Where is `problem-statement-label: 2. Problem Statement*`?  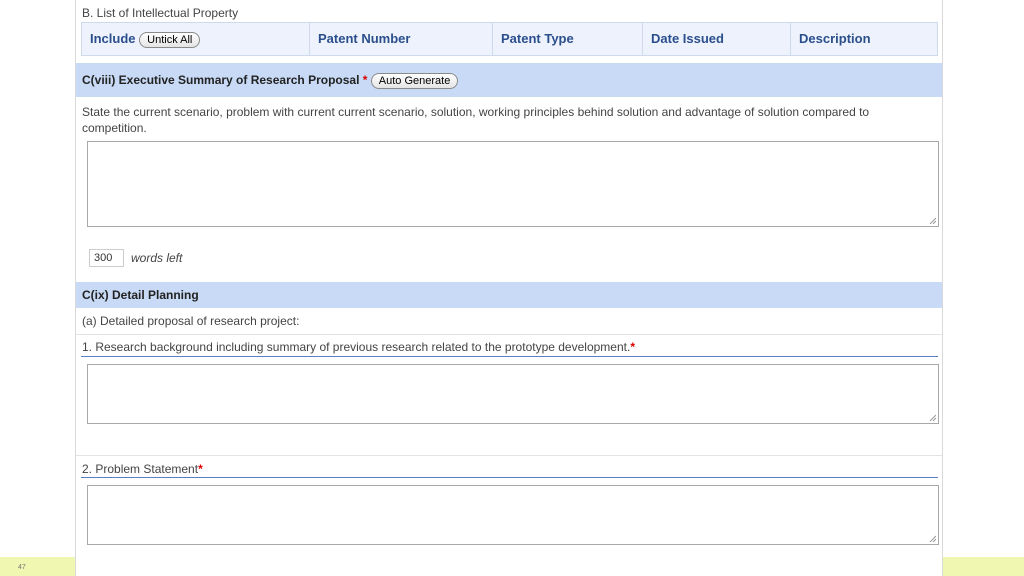 problem-statement-label: 2. Problem Statement* is located at coordinates (142, 469).